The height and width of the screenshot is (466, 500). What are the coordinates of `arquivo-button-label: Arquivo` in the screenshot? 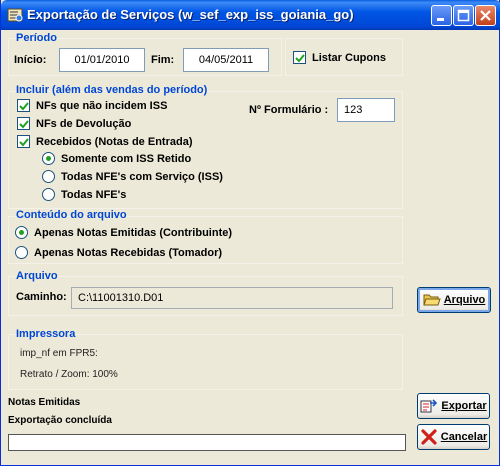 It's located at (464, 300).